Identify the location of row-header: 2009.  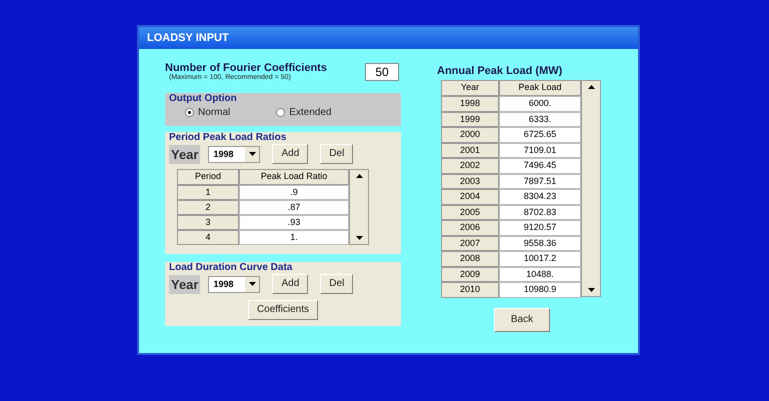
(470, 274).